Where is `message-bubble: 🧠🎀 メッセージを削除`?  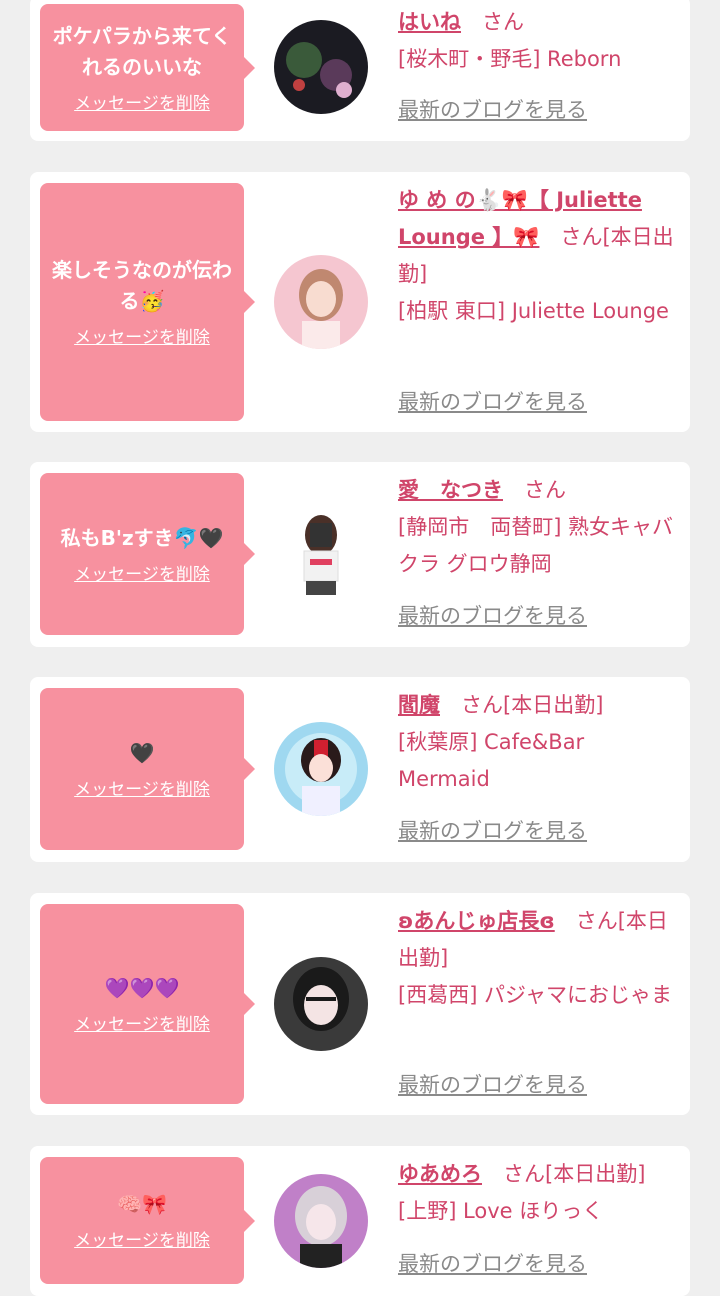 message-bubble: 🧠🎀 メッセージを削除 is located at coordinates (147, 1220).